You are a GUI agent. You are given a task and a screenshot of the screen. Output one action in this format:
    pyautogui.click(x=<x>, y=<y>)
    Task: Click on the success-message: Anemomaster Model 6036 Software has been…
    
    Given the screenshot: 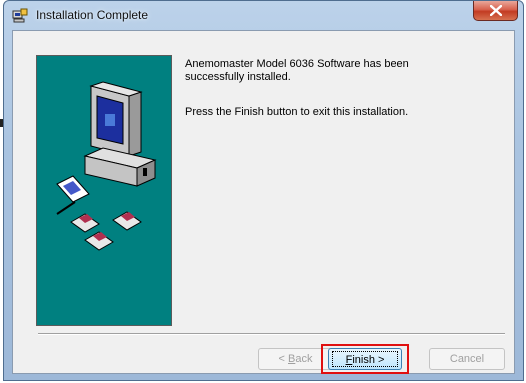 What is the action you would take?
    pyautogui.click(x=330, y=71)
    